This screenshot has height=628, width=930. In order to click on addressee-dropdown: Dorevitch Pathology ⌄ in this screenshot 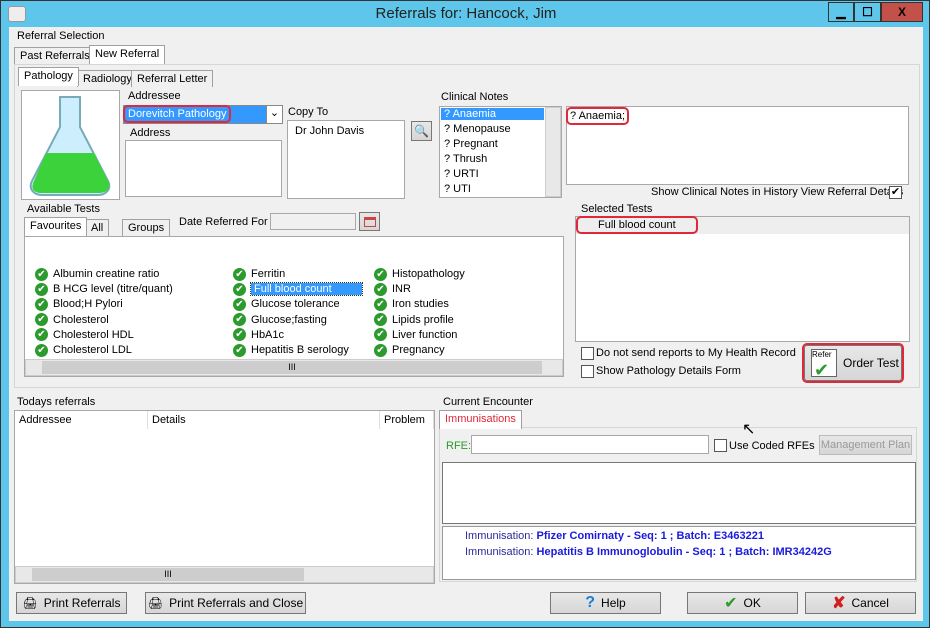, I will do `click(202, 114)`.